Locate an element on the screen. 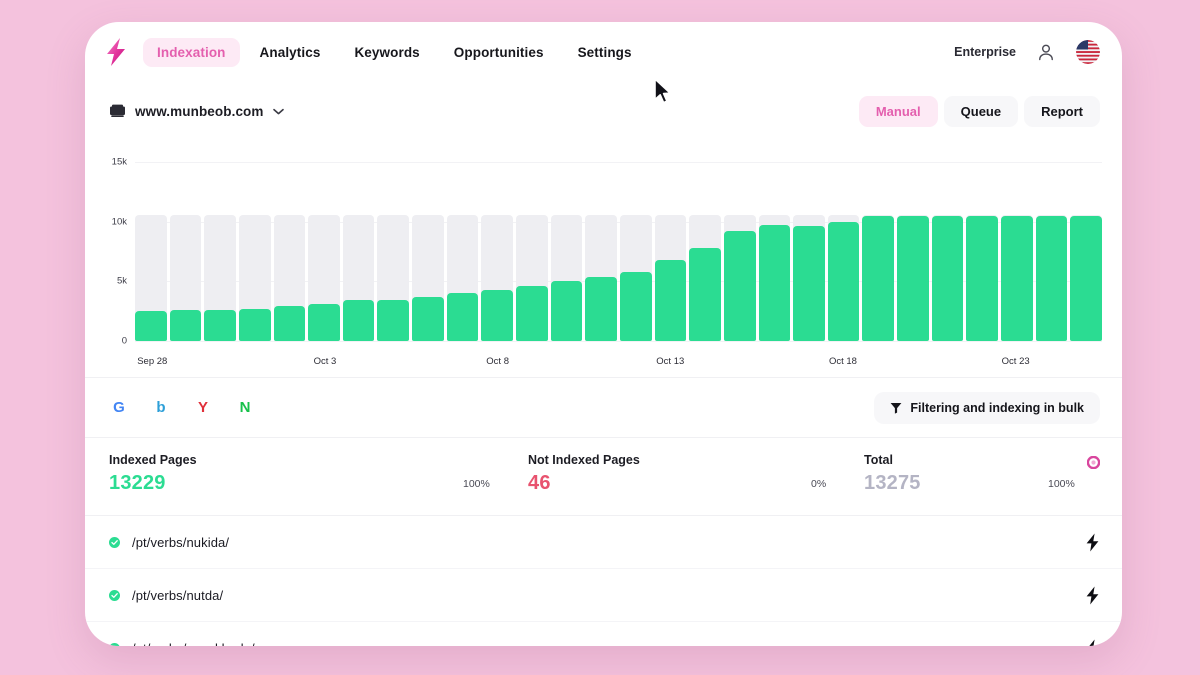  chart-x-tick-label: Oct 3 is located at coordinates (325, 361).